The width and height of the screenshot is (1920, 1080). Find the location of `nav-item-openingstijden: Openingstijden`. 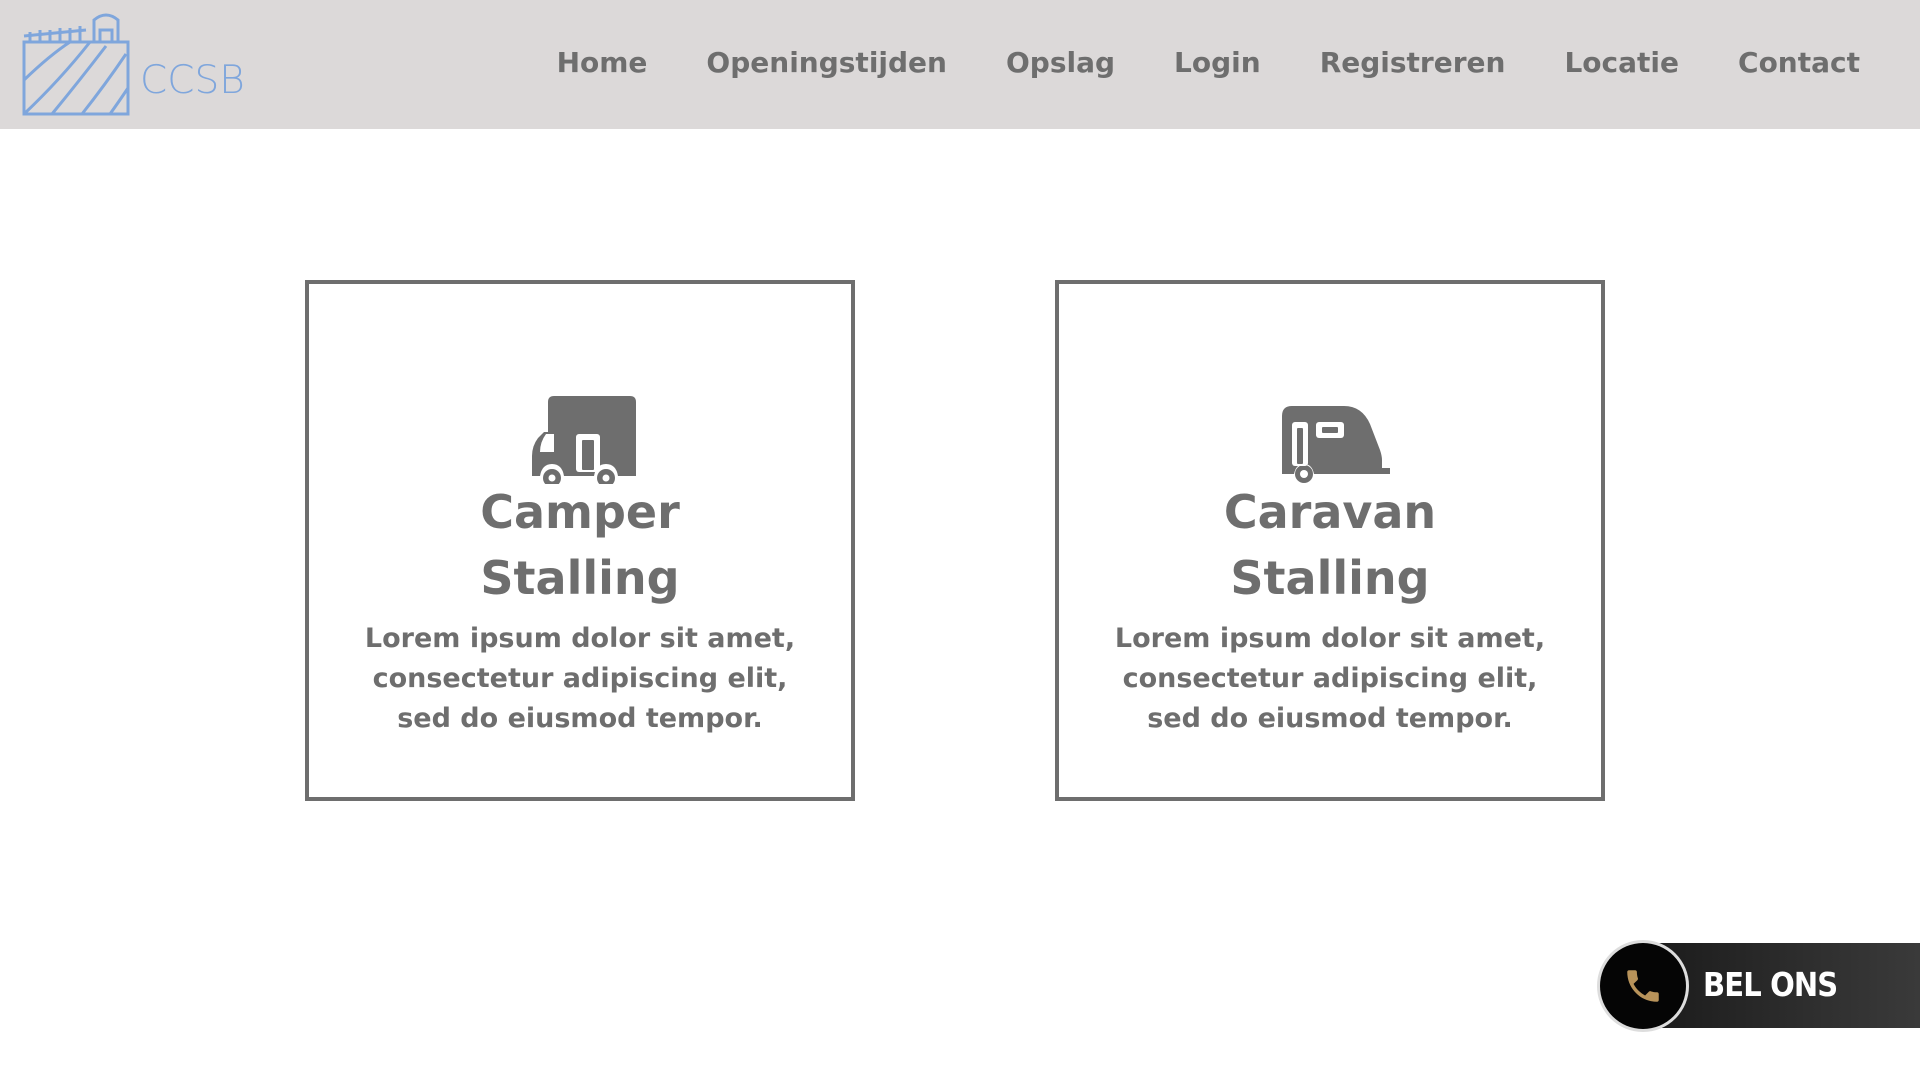

nav-item-openingstijden: Openingstijden is located at coordinates (826, 62).